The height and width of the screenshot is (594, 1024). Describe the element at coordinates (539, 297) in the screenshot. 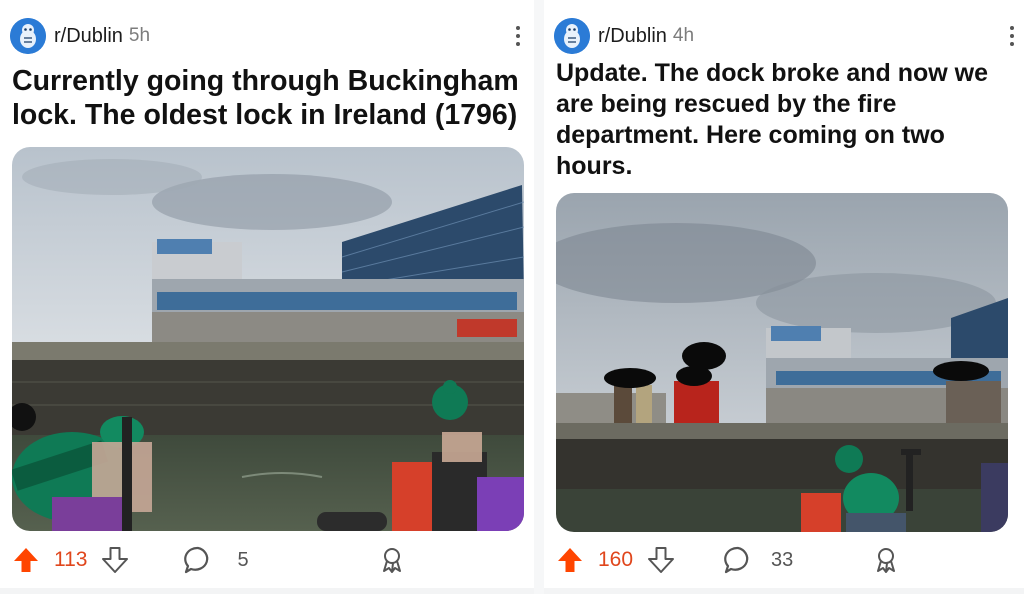

I see `feed-gap` at that location.